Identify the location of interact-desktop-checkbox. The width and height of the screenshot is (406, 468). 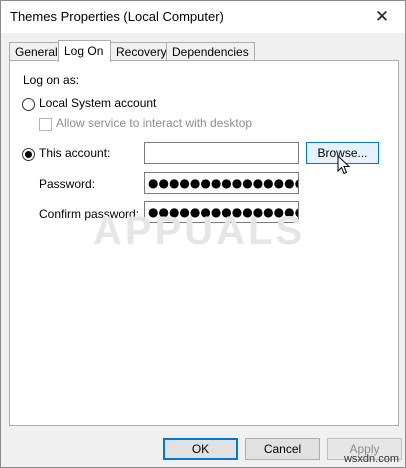
(45, 124).